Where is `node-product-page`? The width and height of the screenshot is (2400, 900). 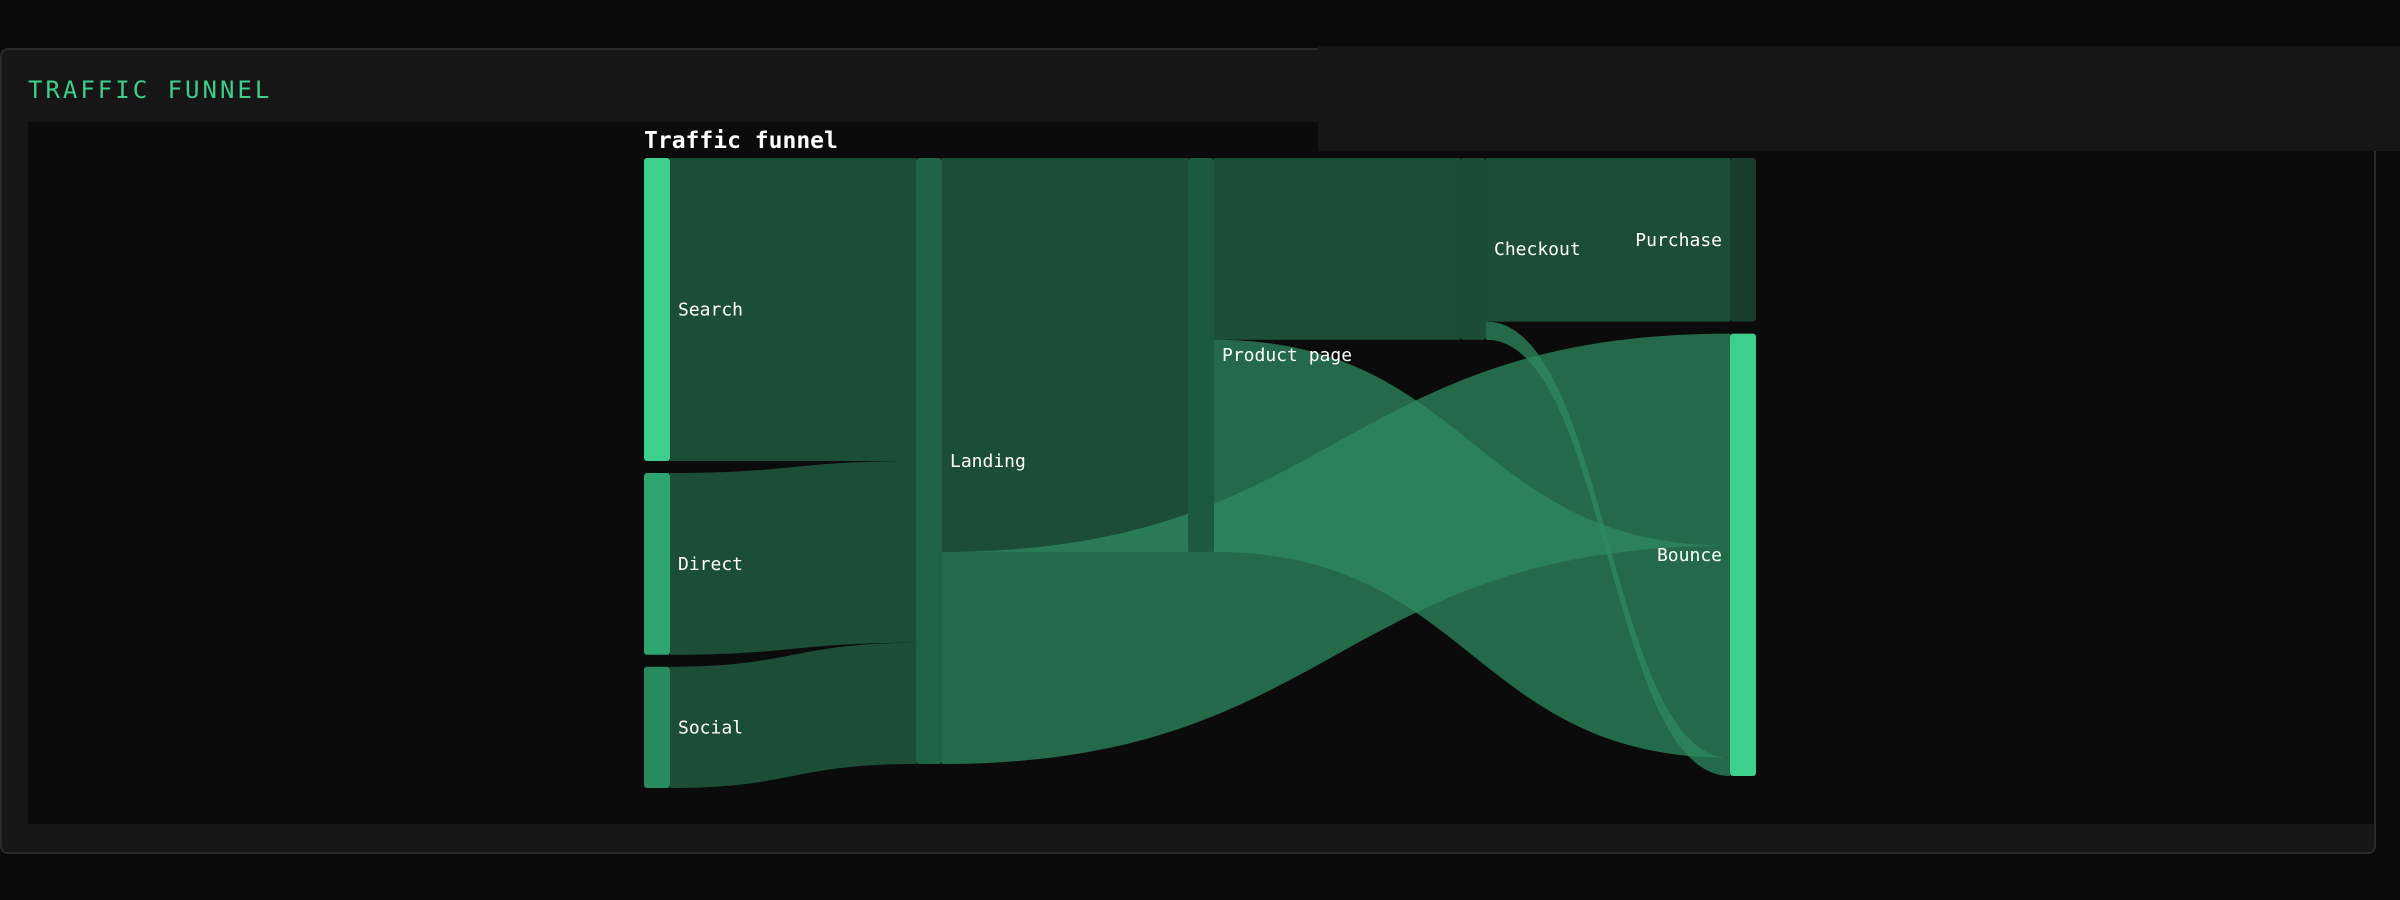 node-product-page is located at coordinates (1201, 355).